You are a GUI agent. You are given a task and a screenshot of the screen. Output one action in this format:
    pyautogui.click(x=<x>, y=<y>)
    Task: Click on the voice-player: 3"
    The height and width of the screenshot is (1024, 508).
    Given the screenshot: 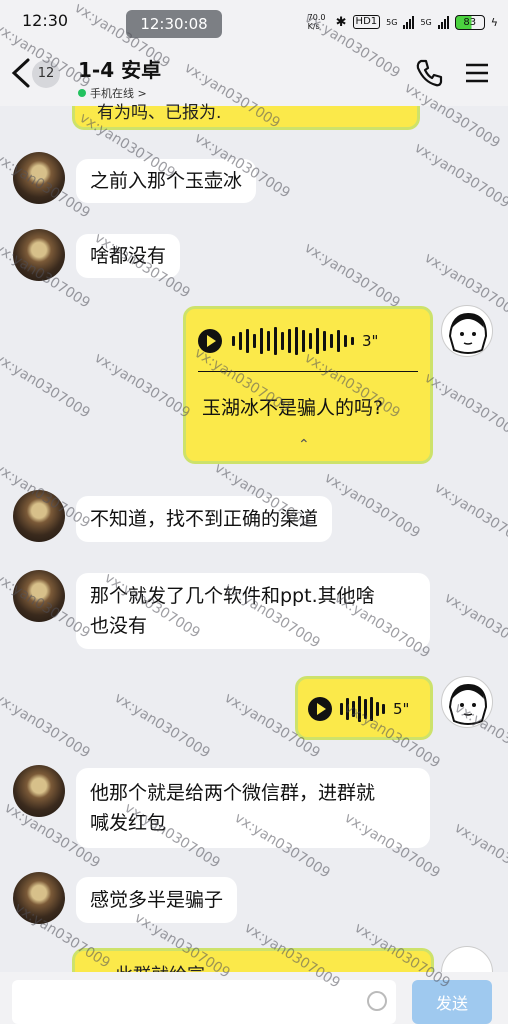 What is the action you would take?
    pyautogui.click(x=288, y=341)
    